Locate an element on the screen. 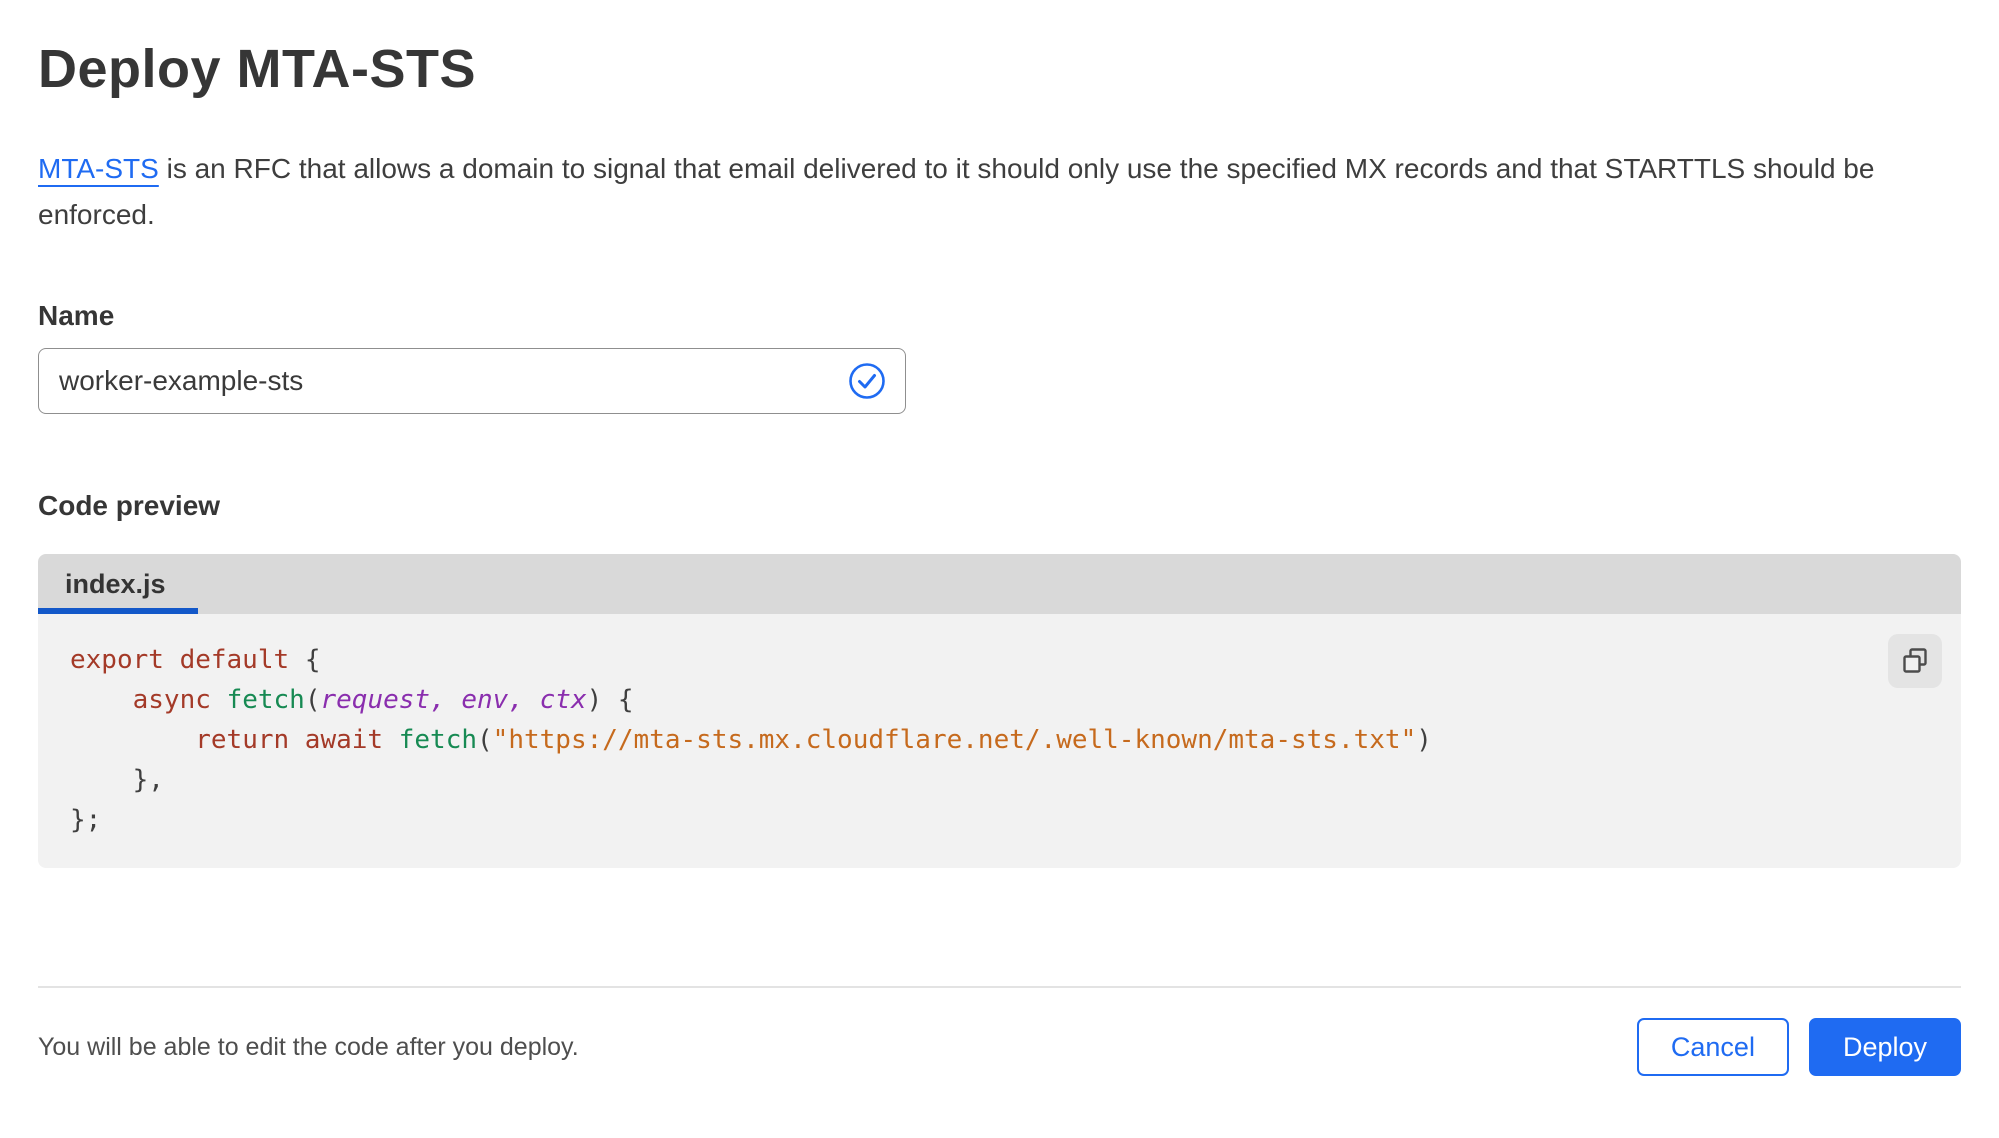 This screenshot has height=1138, width=1999. footer-divider is located at coordinates (999, 987).